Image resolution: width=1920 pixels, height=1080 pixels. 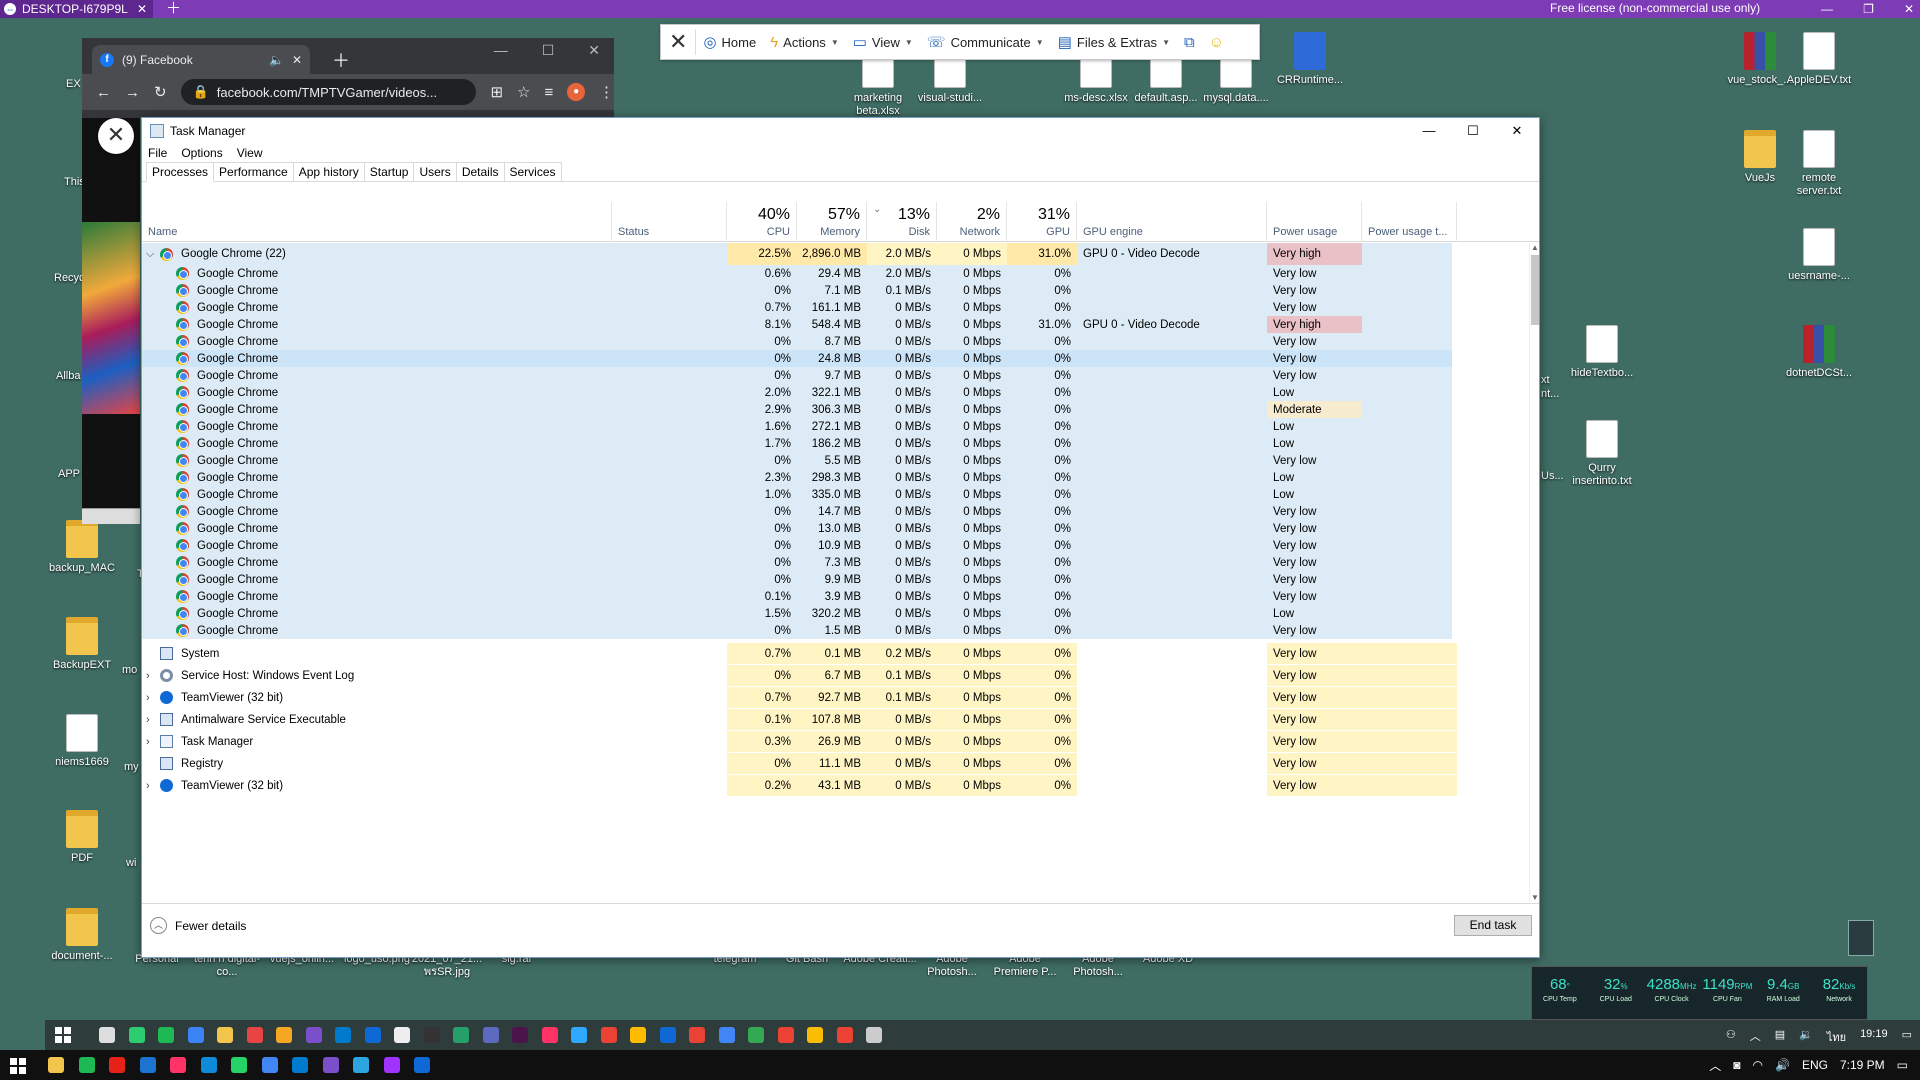 What do you see at coordinates (1758, 1065) in the screenshot?
I see `wifi-icon: ◠` at bounding box center [1758, 1065].